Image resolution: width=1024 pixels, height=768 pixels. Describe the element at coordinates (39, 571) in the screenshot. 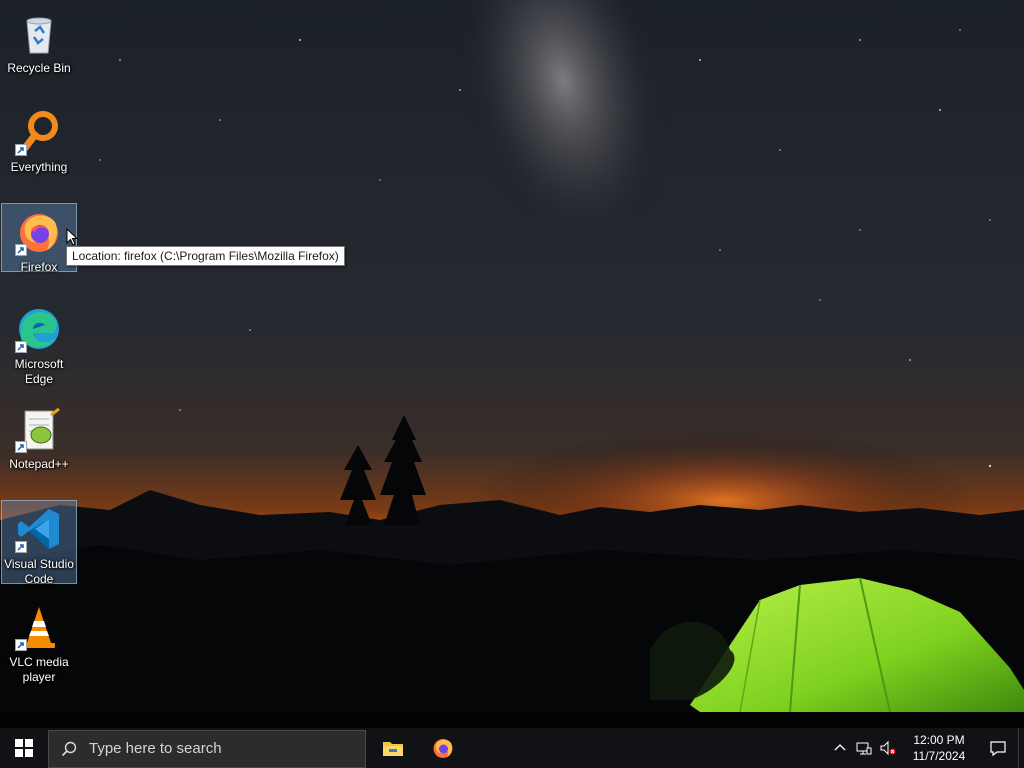

I see `desktop-icon-label: Visual Studio Code` at that location.